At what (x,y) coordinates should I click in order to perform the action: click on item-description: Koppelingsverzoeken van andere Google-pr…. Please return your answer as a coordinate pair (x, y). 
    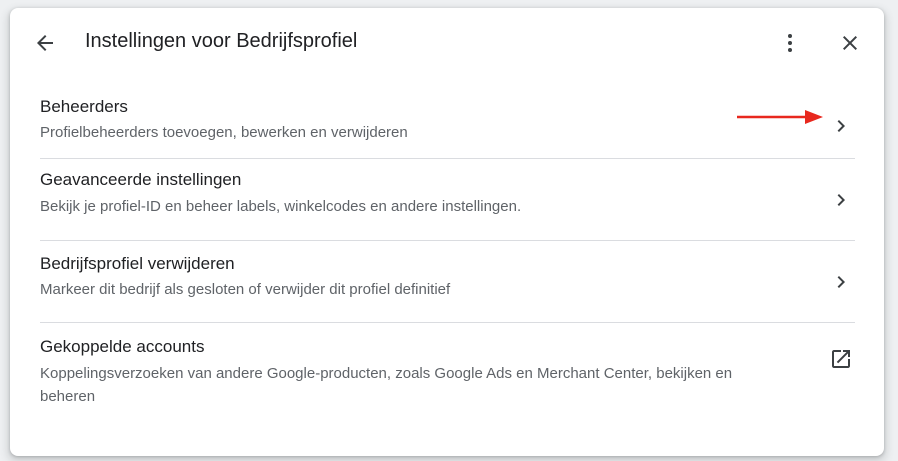
    Looking at the image, I should click on (386, 385).